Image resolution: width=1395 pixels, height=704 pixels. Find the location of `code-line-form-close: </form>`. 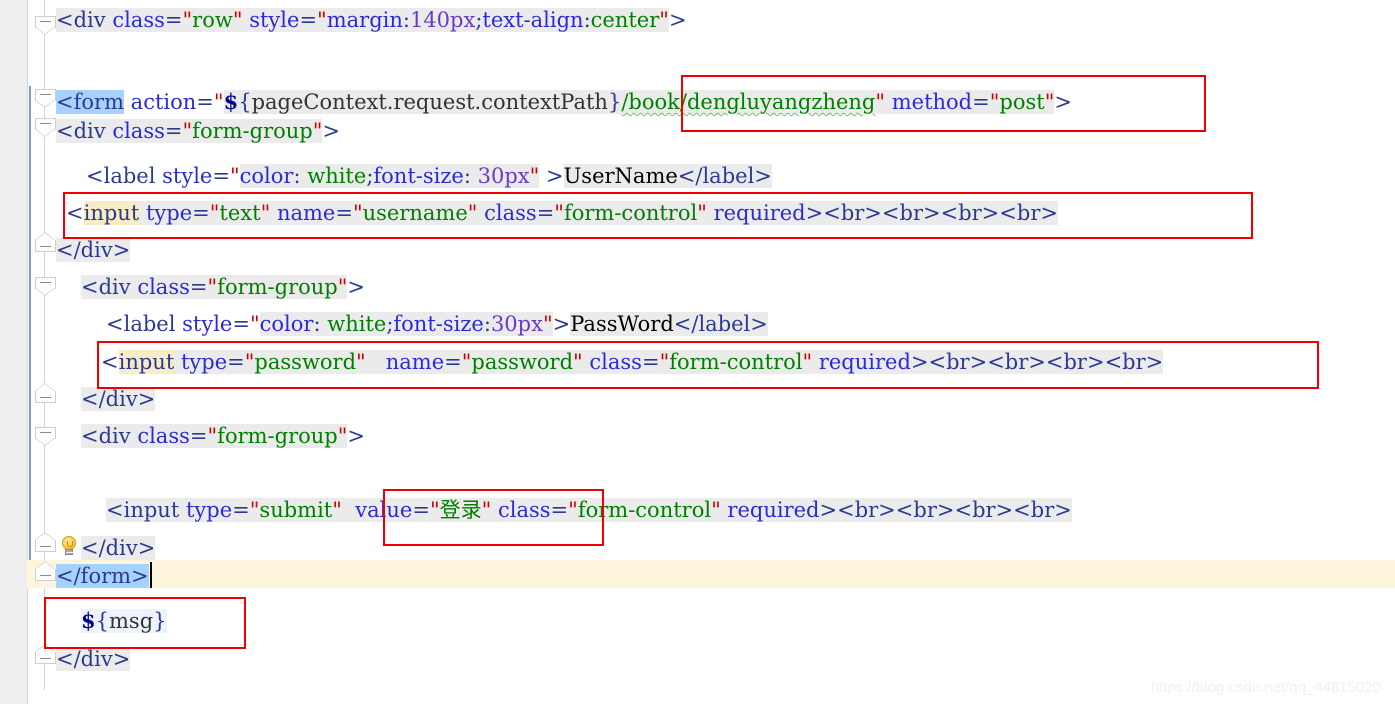

code-line-form-close: </form> is located at coordinates (102, 576).